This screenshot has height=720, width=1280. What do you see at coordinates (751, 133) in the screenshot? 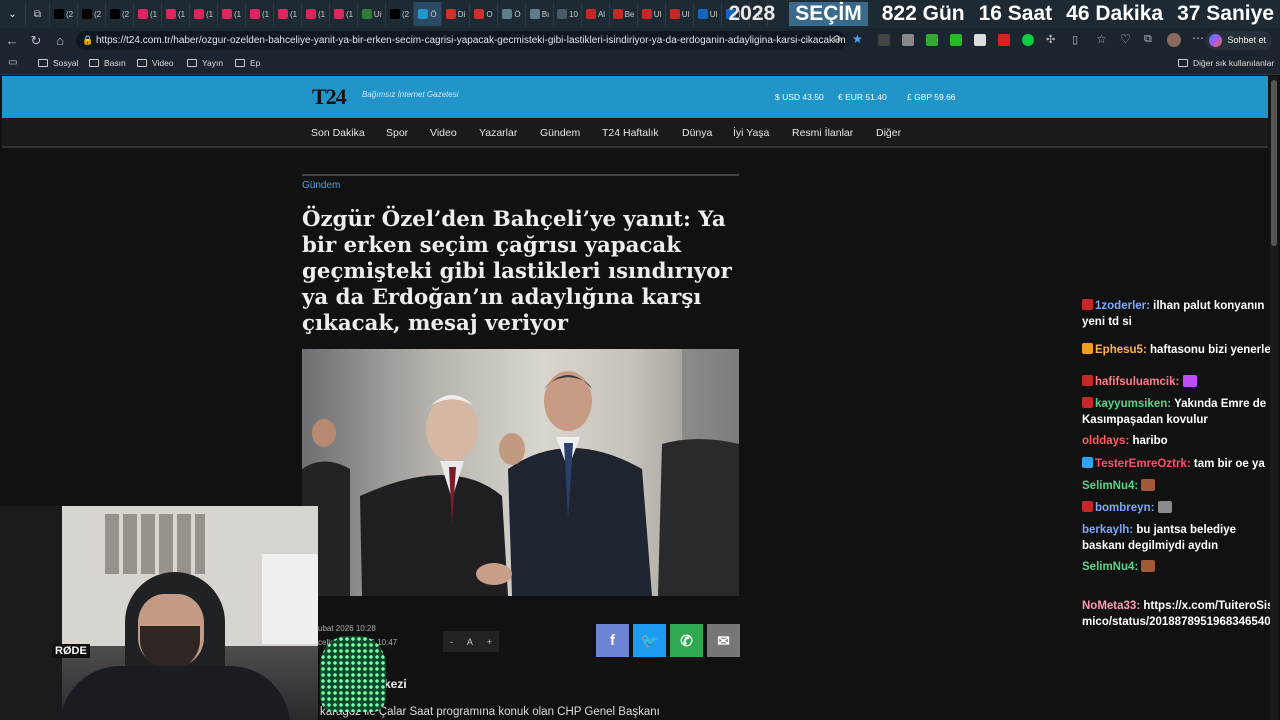
I see `nav-iyi-yasa: İyi Yaşa` at bounding box center [751, 133].